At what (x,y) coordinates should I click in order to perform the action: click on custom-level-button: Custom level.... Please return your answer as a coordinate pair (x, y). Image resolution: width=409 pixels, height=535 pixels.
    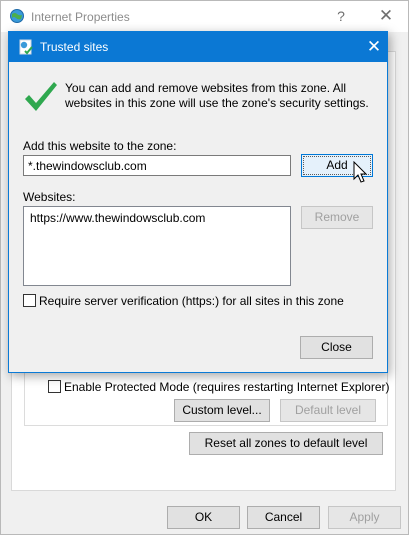
    Looking at the image, I should click on (222, 410).